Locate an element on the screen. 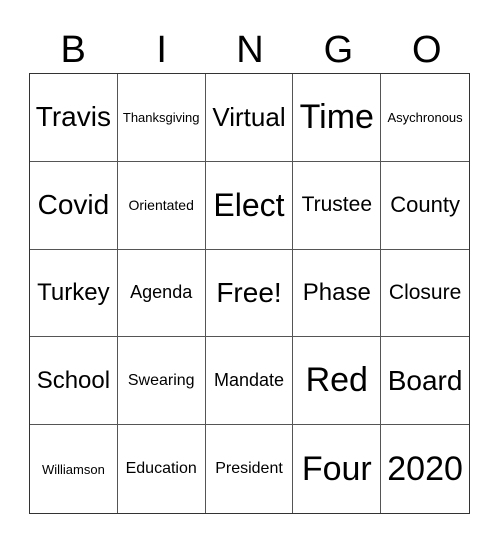 Image resolution: width=500 pixels, height=544 pixels. bingo-cell: Four is located at coordinates (337, 469).